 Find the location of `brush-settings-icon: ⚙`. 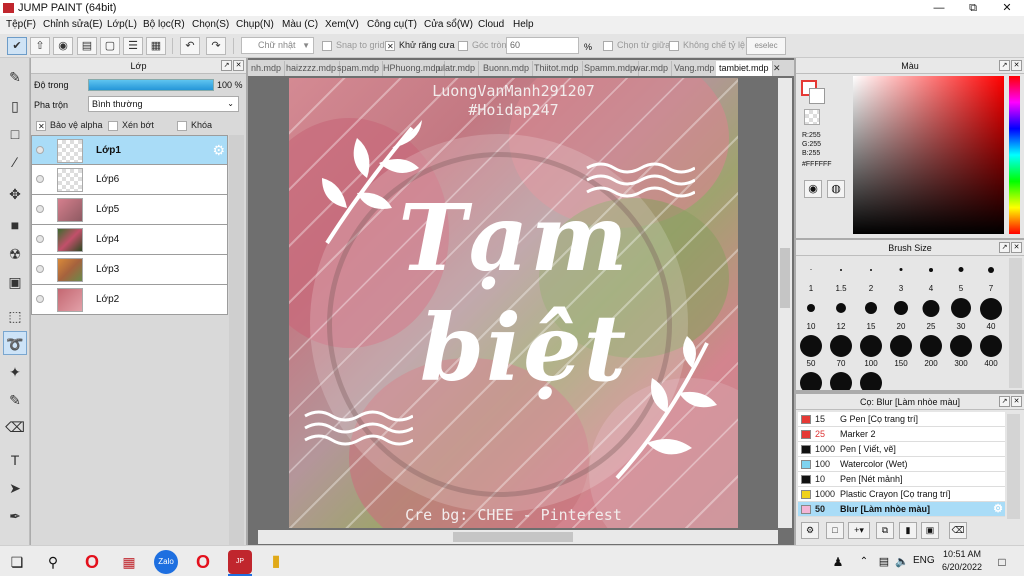

brush-settings-icon: ⚙ is located at coordinates (810, 530).